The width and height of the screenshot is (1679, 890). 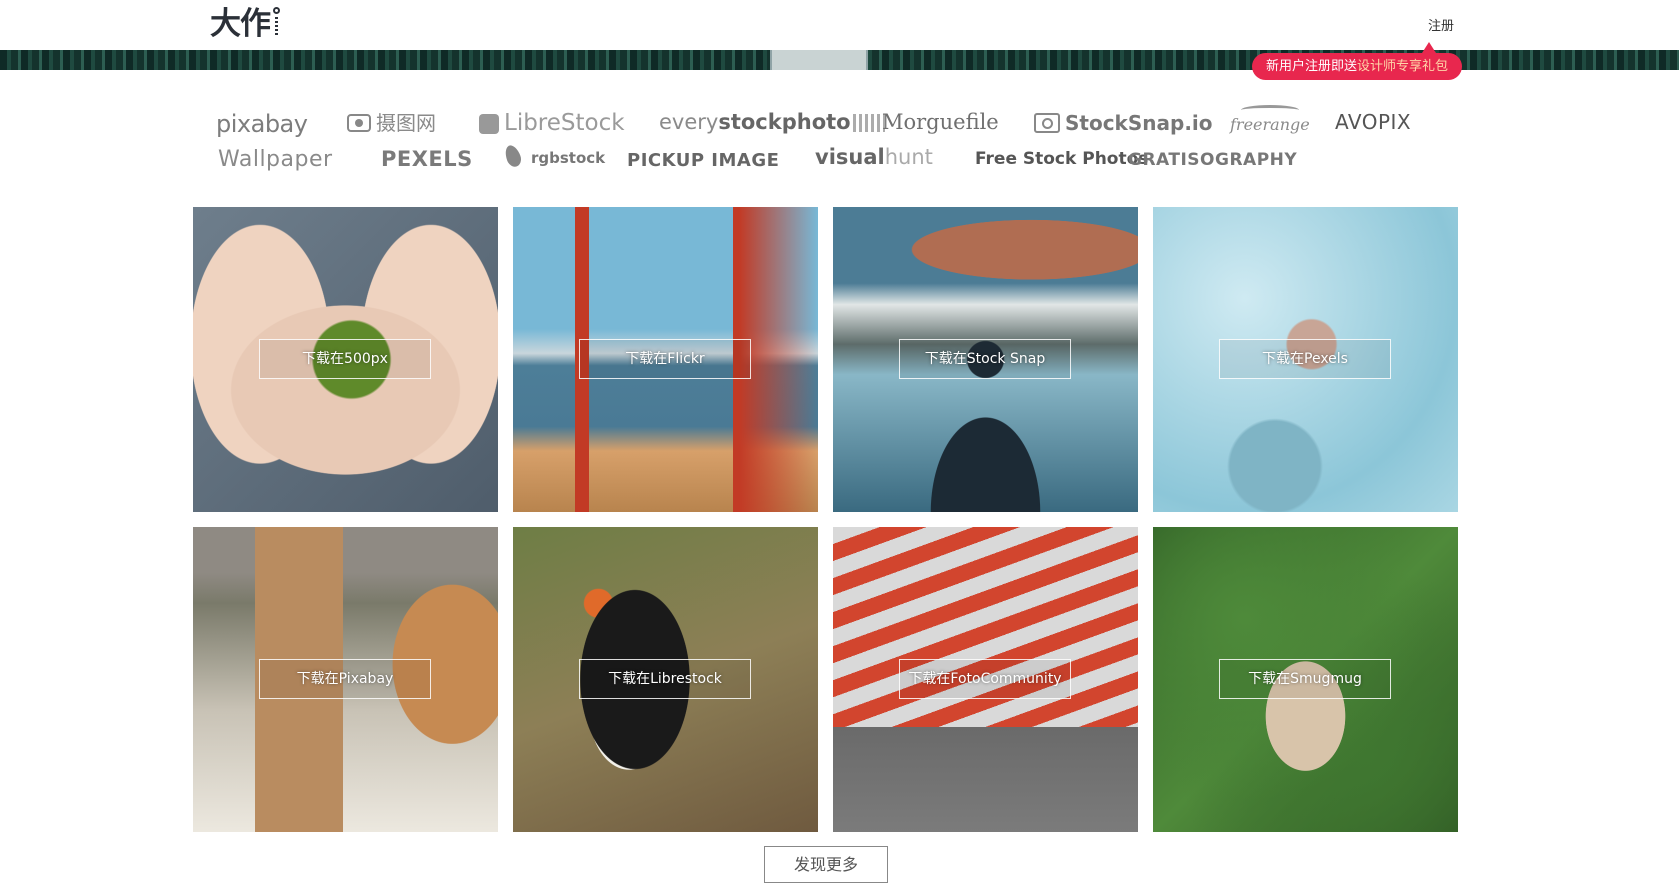 I want to click on download-button: 下载在500px, so click(x=345, y=359).